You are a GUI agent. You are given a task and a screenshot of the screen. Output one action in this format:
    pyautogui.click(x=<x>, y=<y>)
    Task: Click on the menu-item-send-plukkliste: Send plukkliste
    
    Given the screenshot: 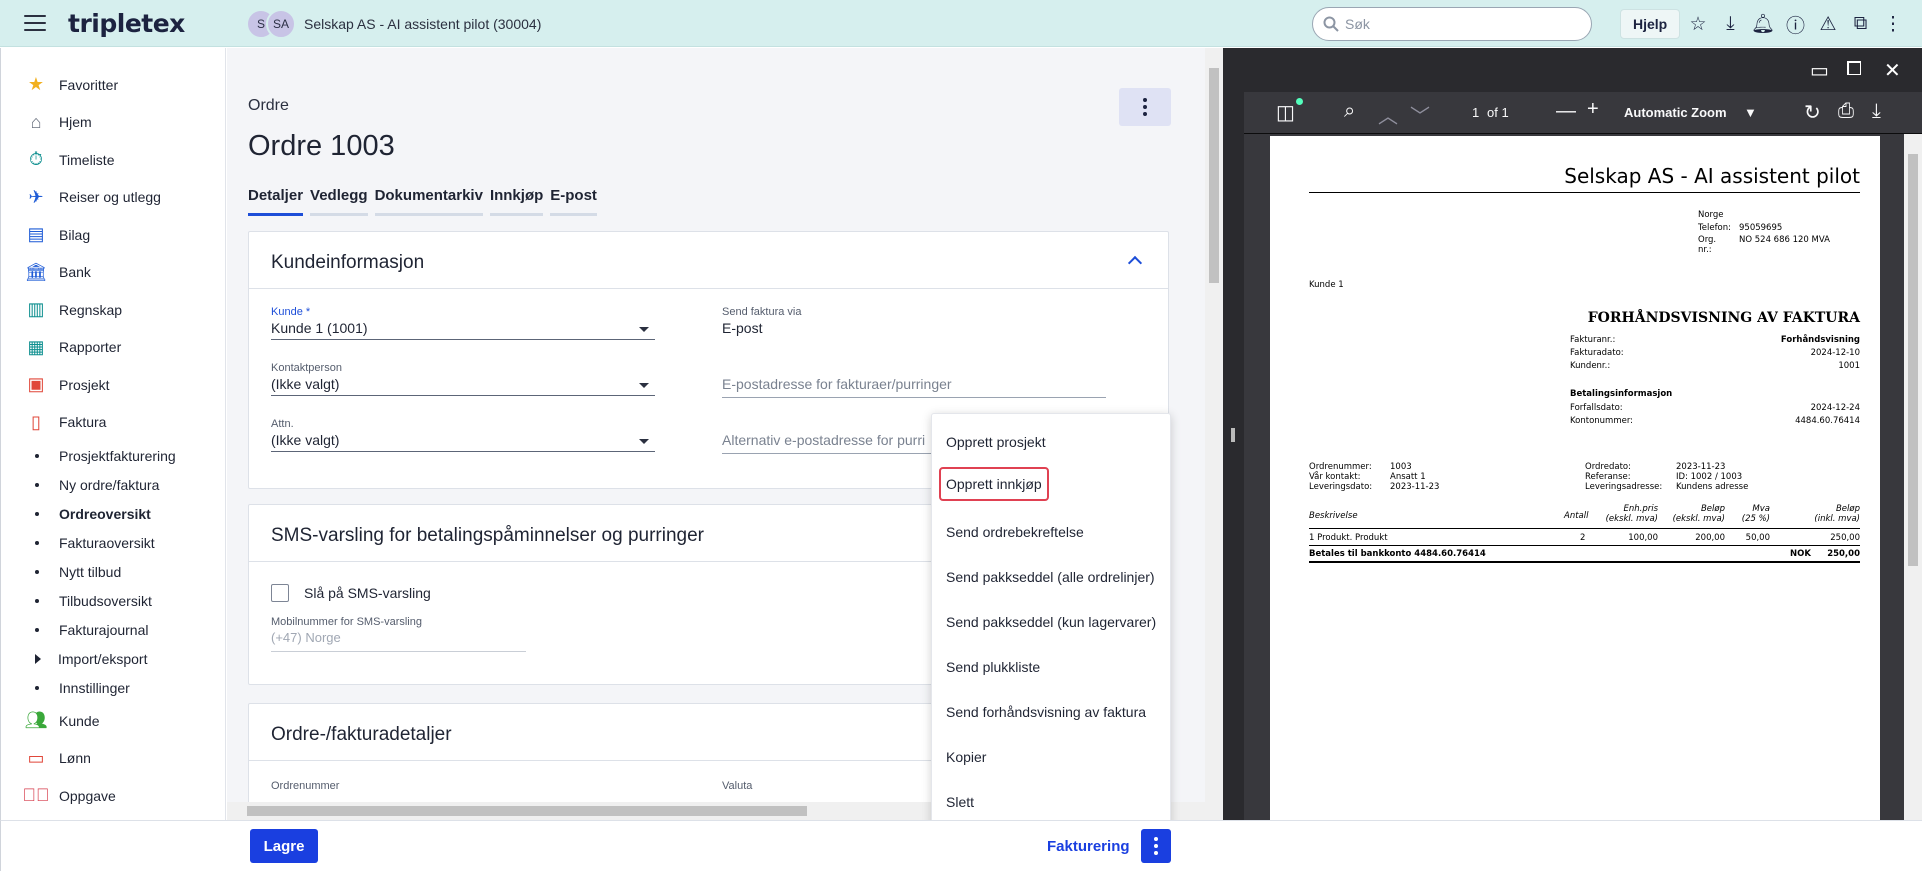 What is the action you would take?
    pyautogui.click(x=993, y=667)
    